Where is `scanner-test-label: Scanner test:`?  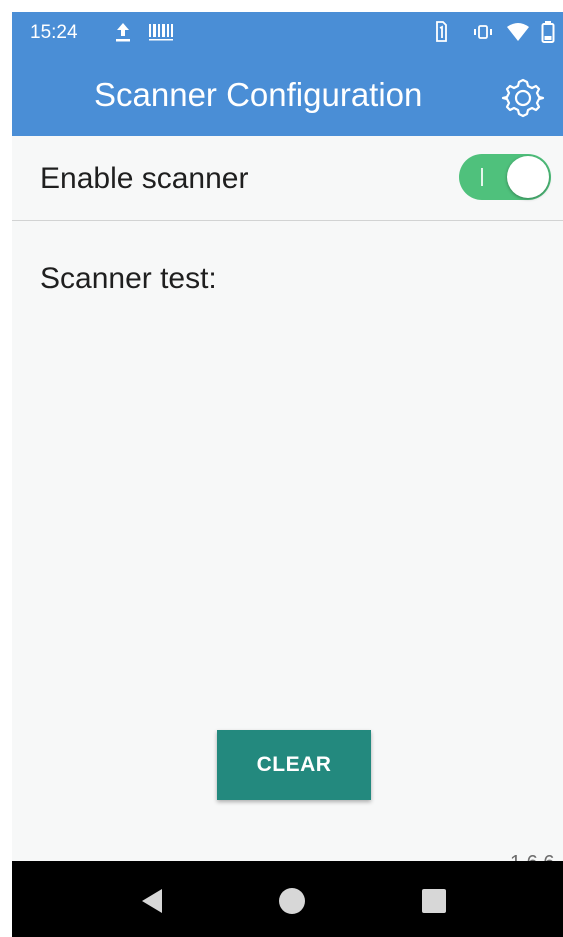 scanner-test-label: Scanner test: is located at coordinates (128, 278).